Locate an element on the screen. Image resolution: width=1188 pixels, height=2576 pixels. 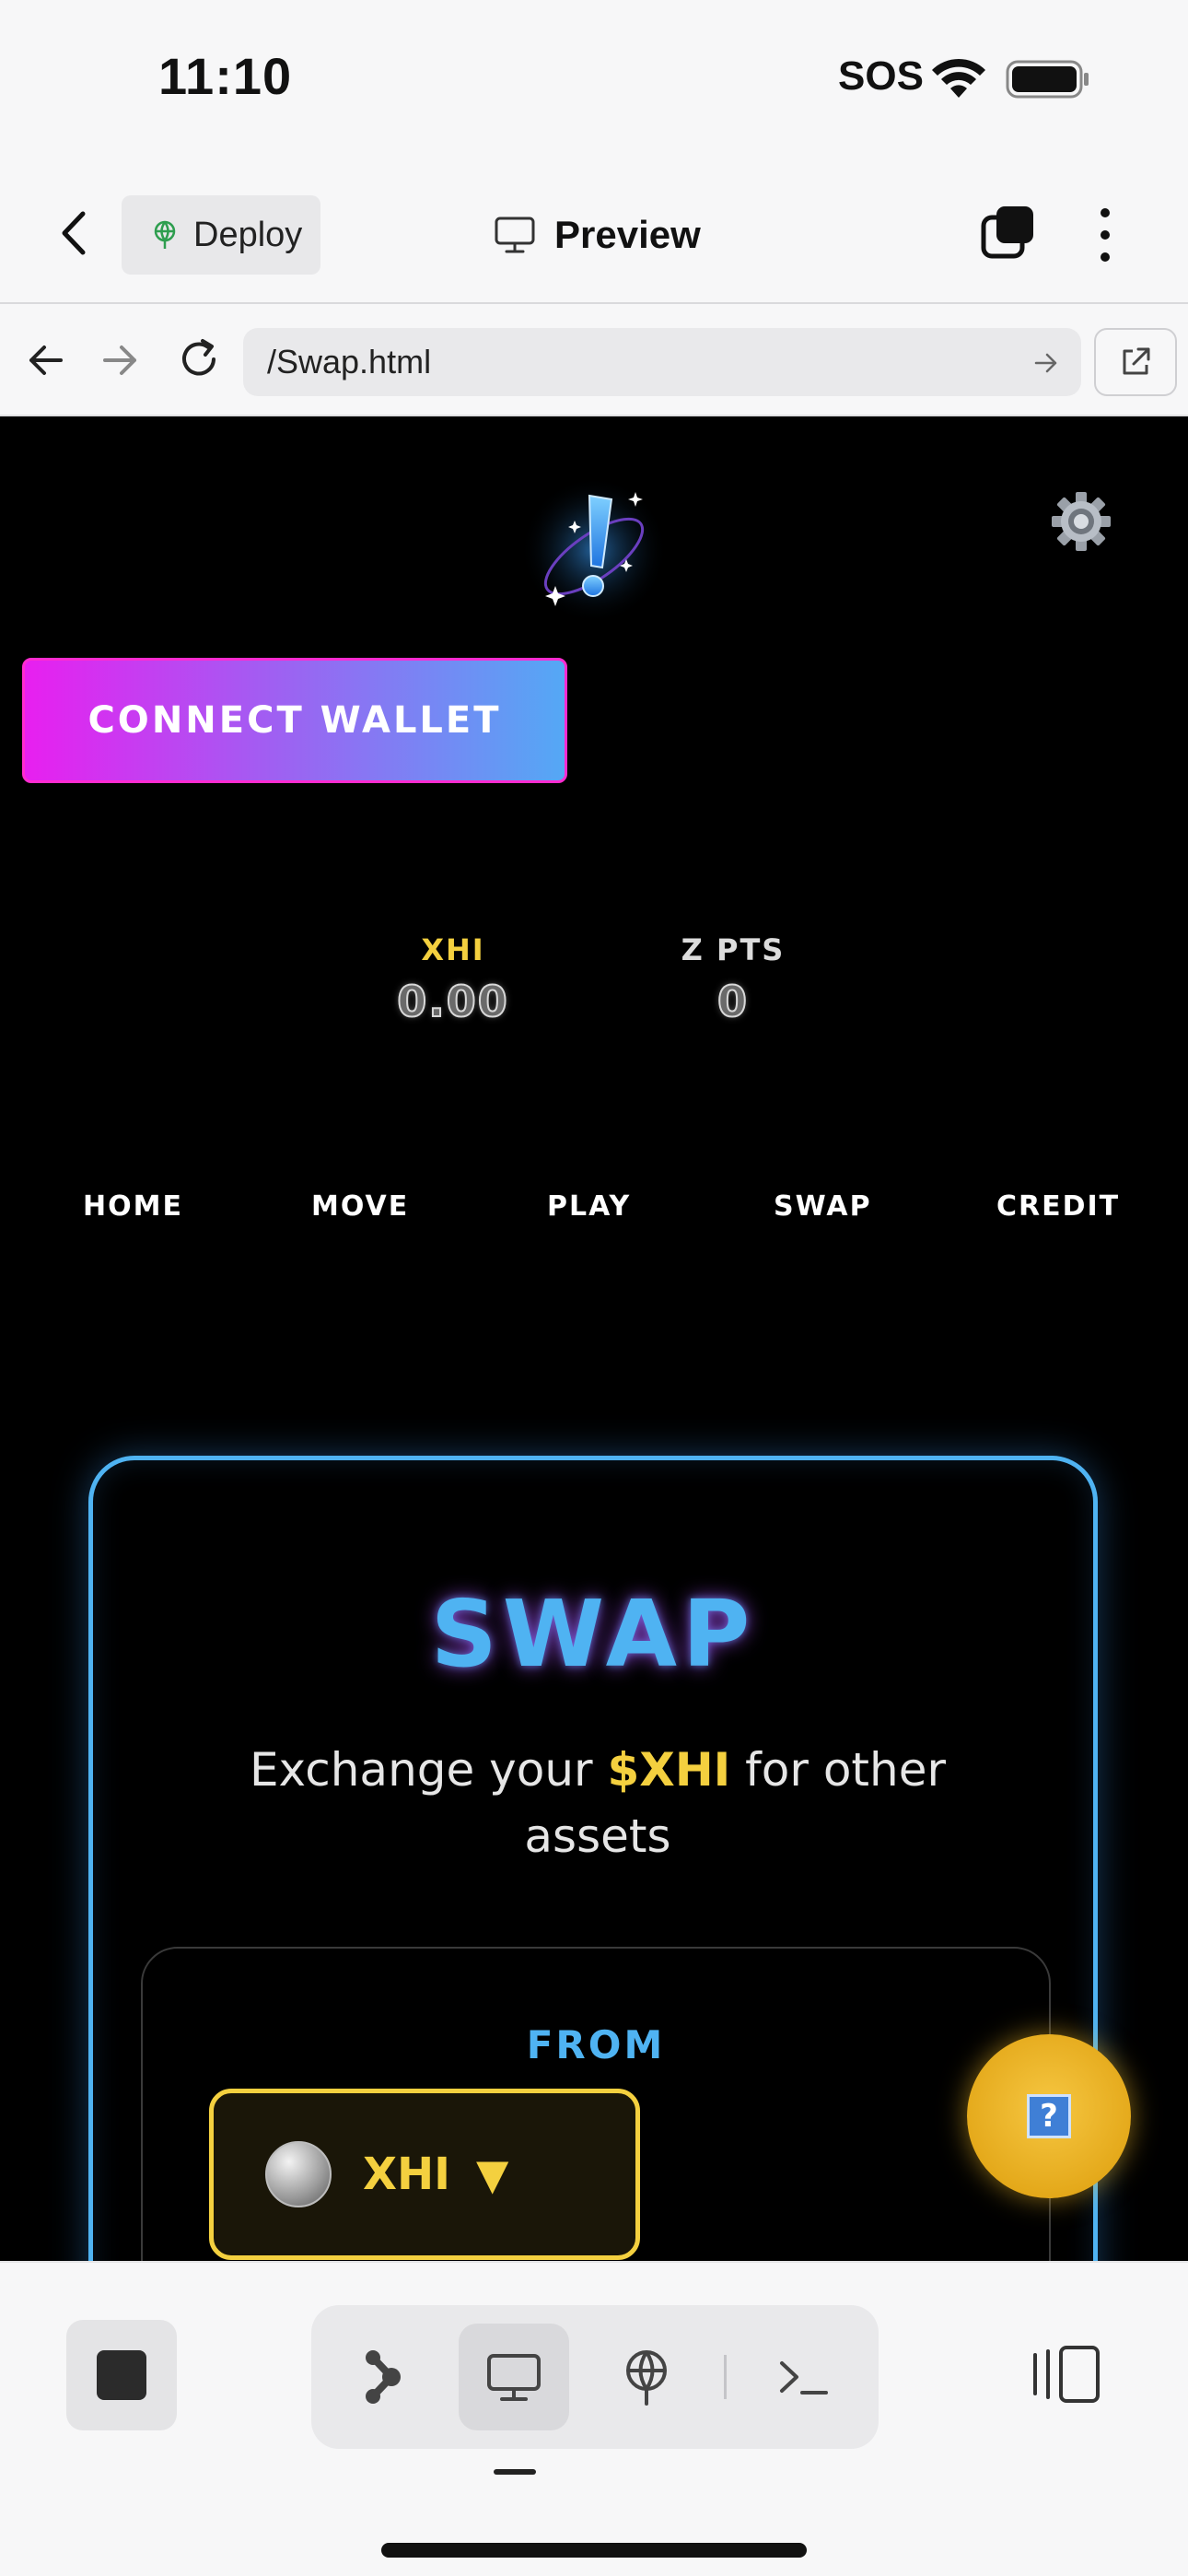
url-field: /Swap.html is located at coordinates (662, 362).